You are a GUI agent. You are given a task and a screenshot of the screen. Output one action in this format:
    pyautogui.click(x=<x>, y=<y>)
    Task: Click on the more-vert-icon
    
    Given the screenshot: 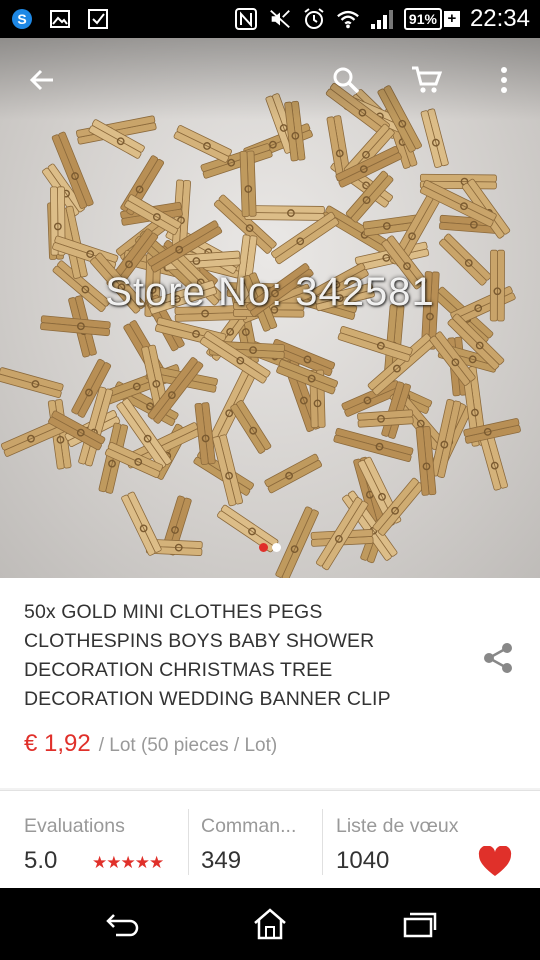 What is the action you would take?
    pyautogui.click(x=504, y=80)
    